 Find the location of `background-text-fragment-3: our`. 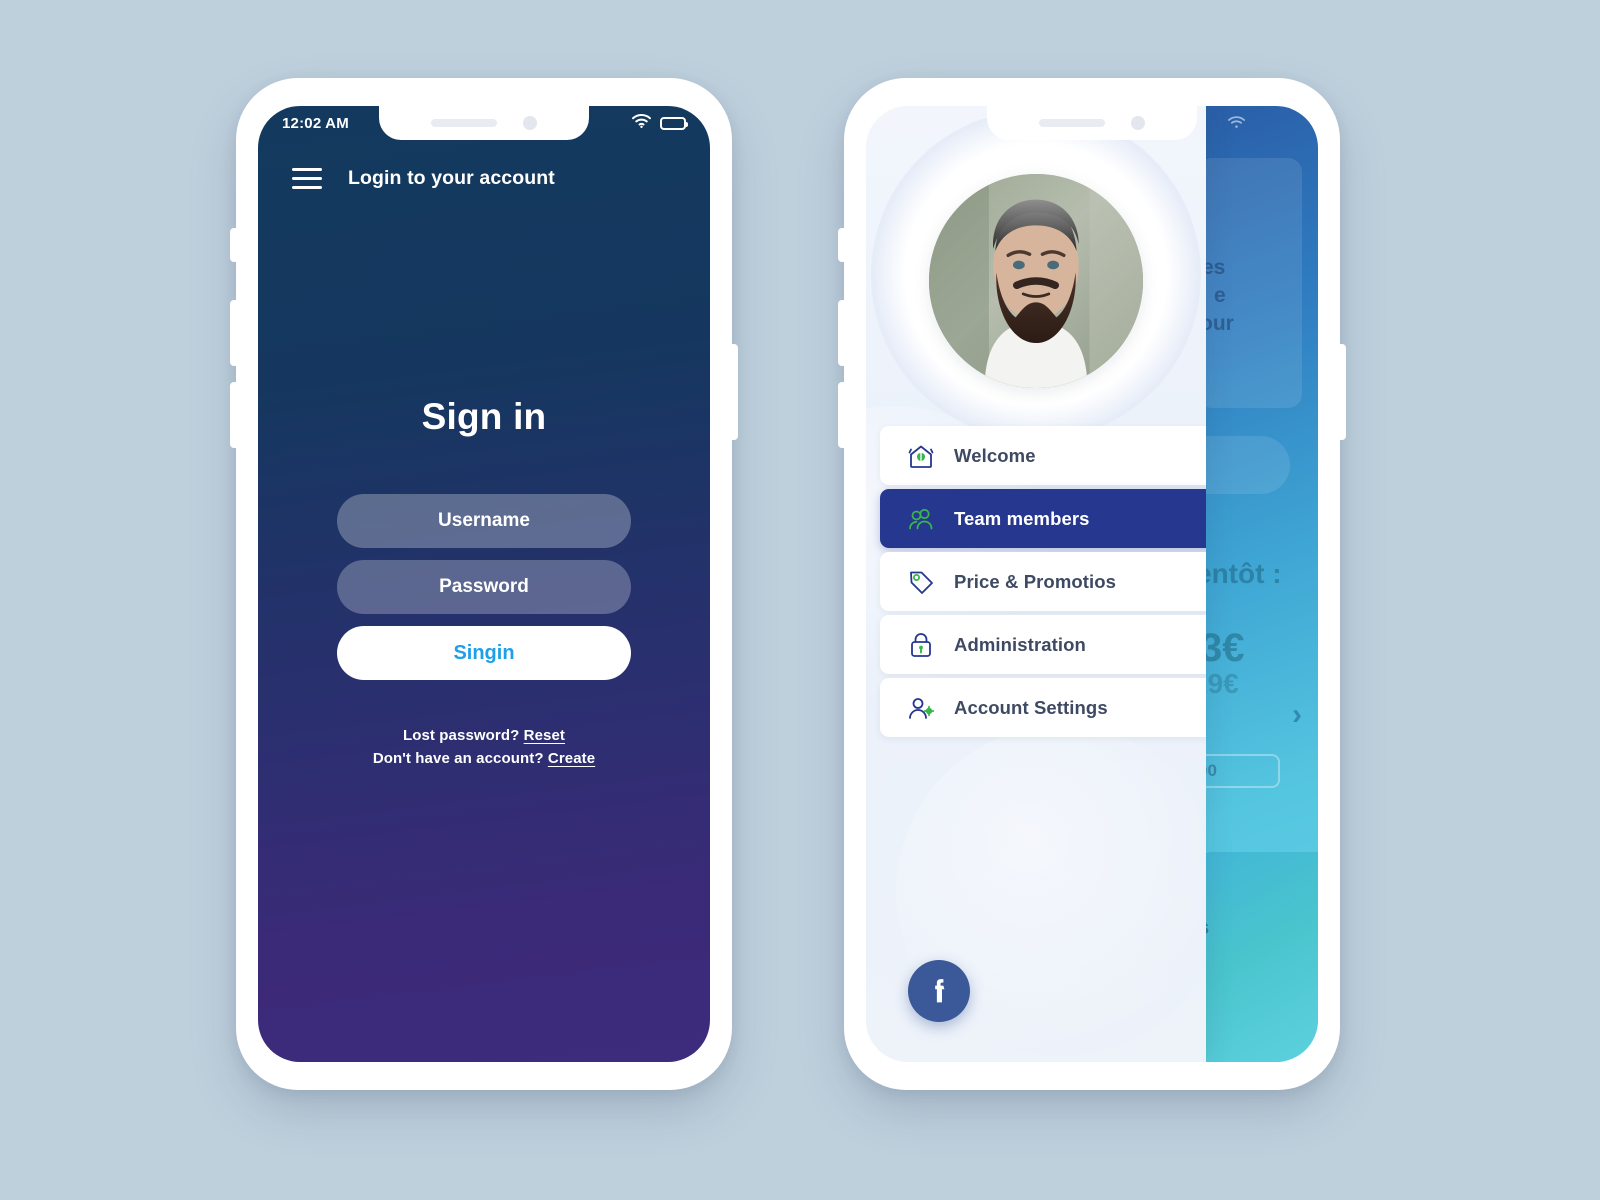

background-text-fragment-3: our is located at coordinates (1220, 323).